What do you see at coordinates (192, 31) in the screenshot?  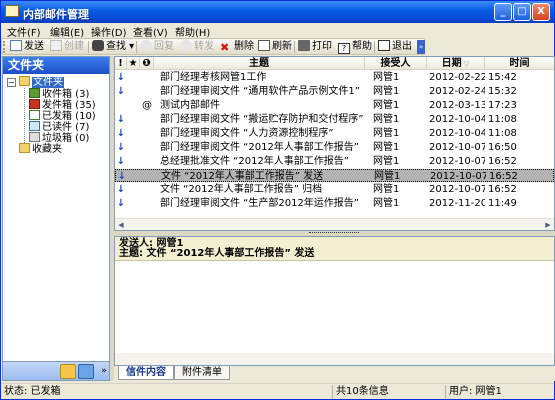 I see `menu-help: 帮助(H)` at bounding box center [192, 31].